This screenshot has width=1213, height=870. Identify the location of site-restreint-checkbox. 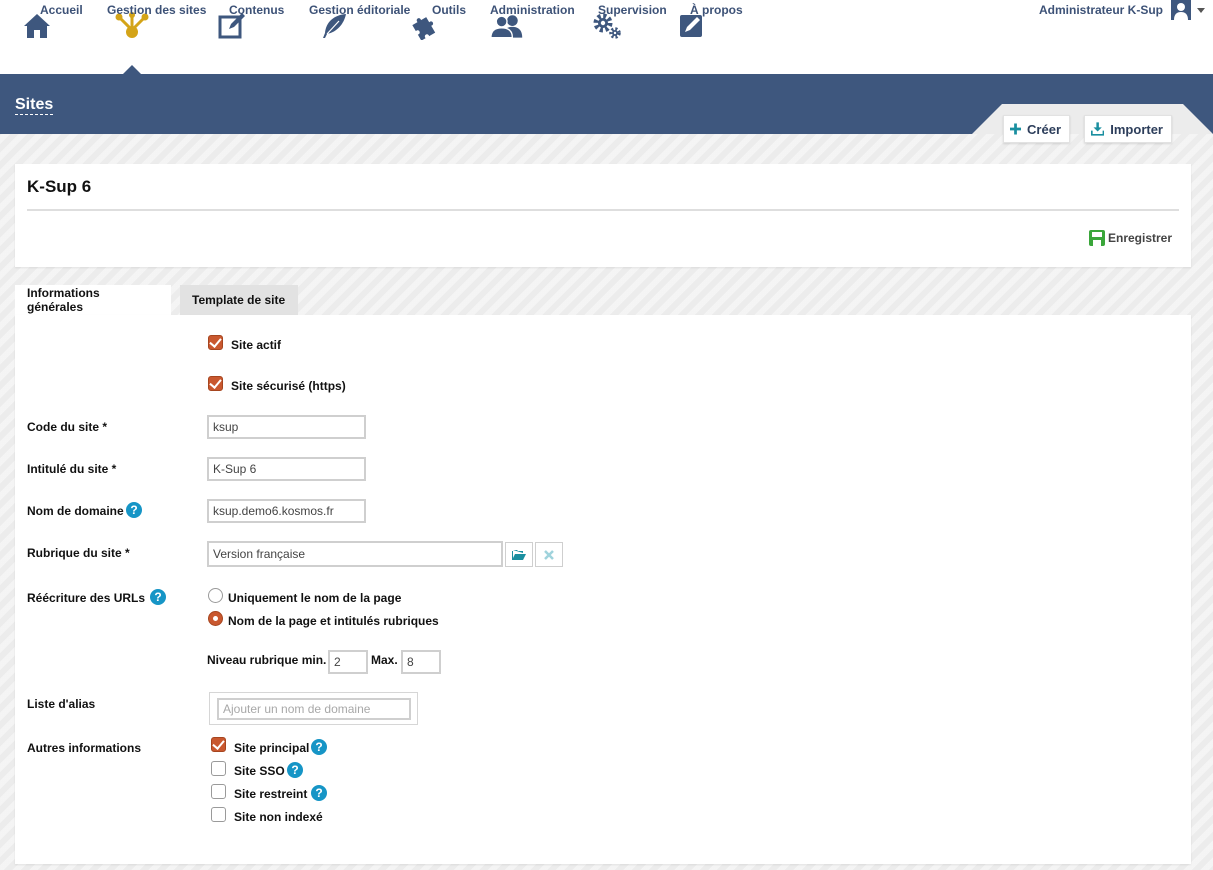
(218, 791).